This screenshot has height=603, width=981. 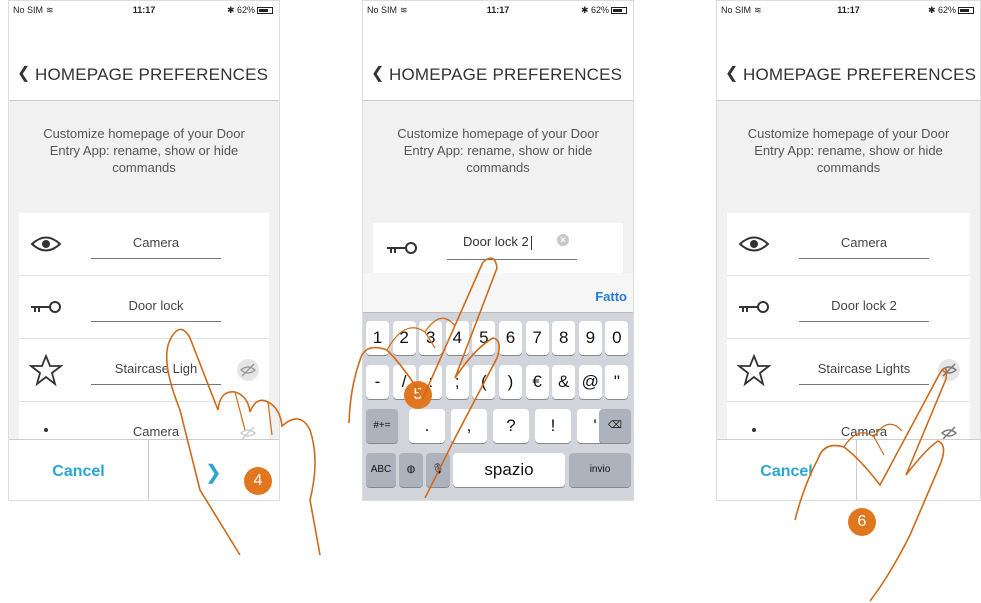 I want to click on command-list: Camera Door lock Staircase Ligh Camera, so click(x=144, y=339).